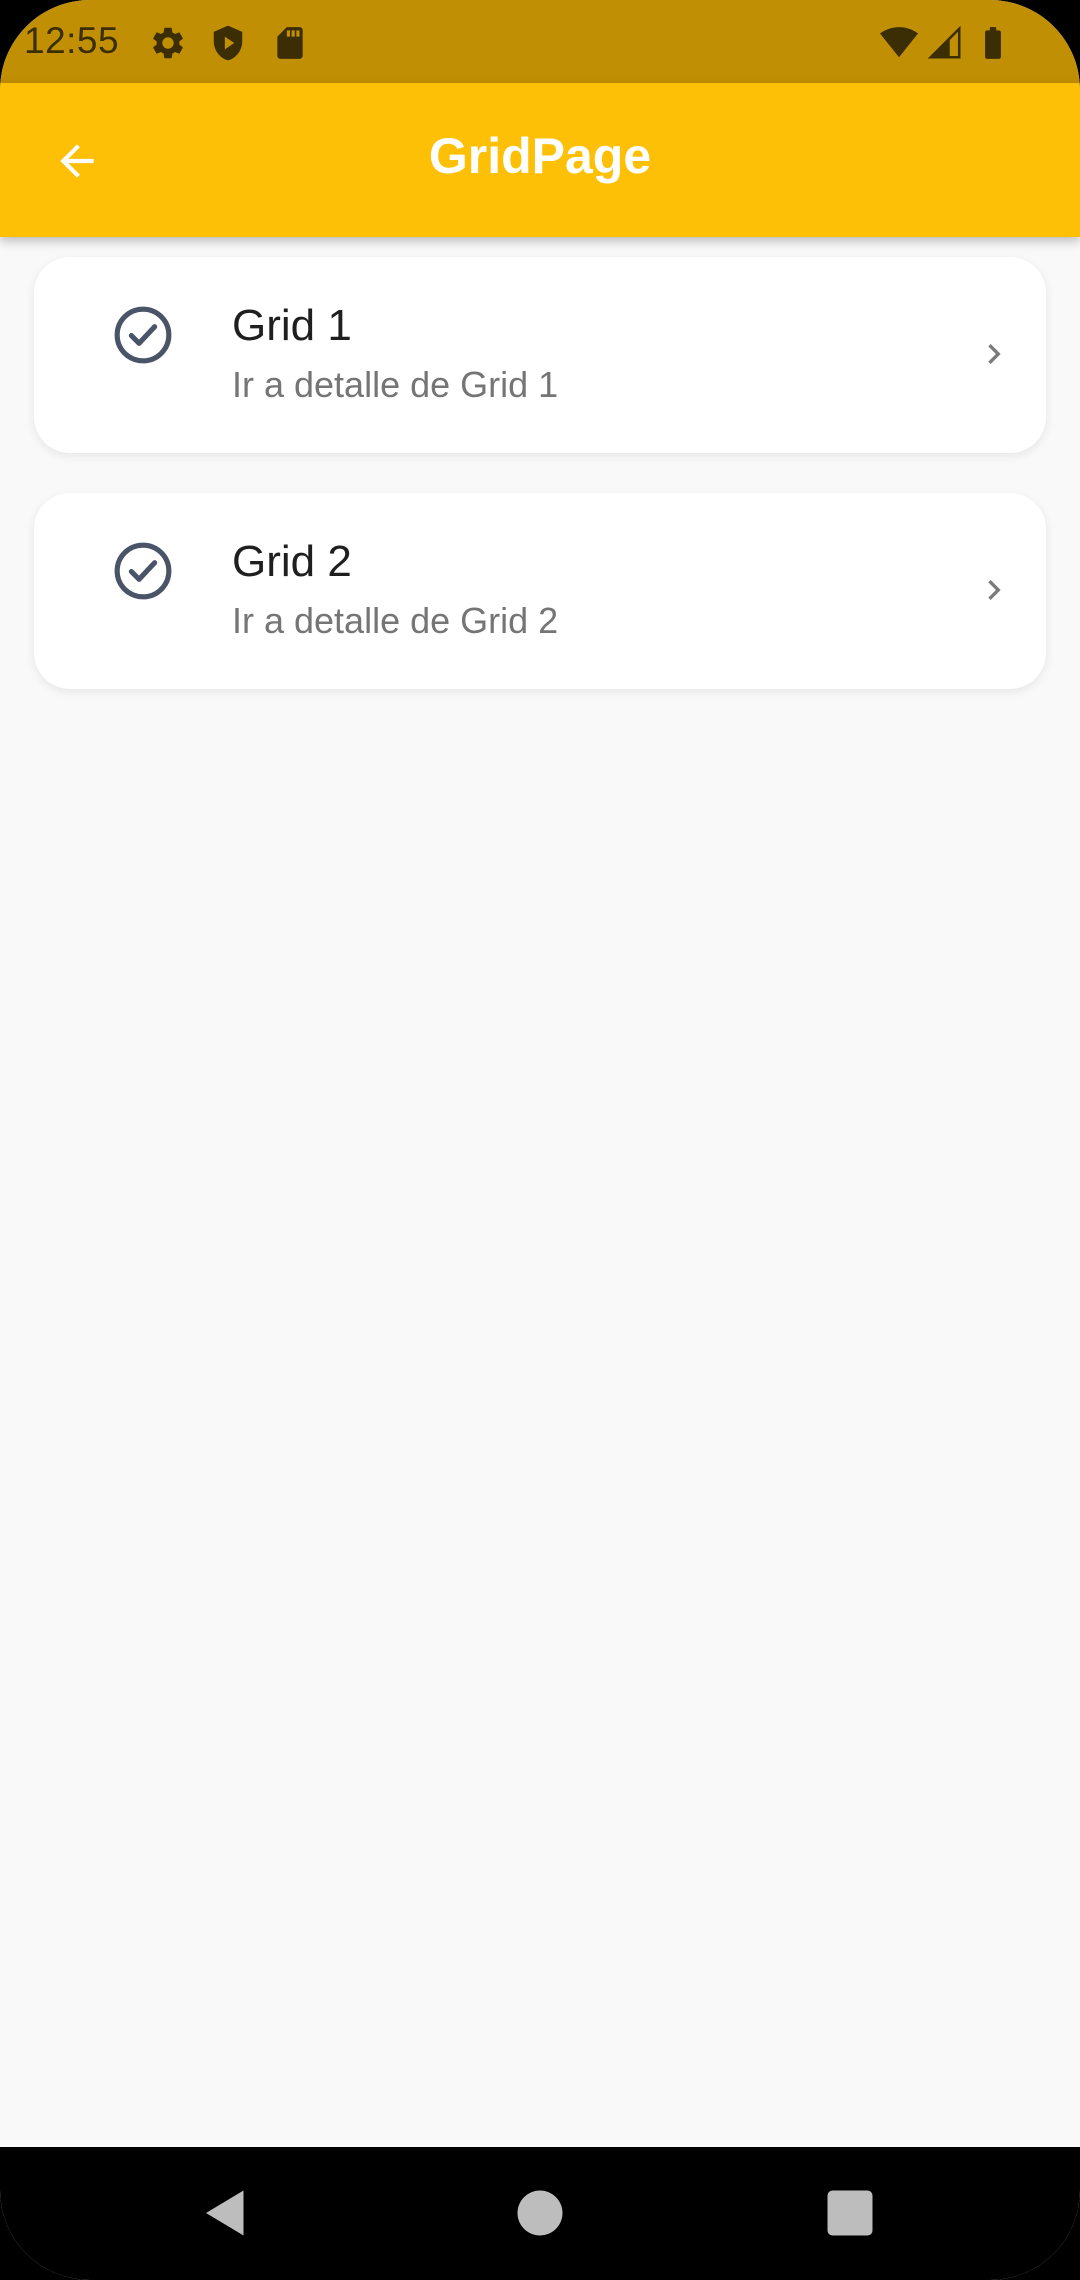 Image resolution: width=1080 pixels, height=2280 pixels. I want to click on home-circle-icon, so click(540, 2213).